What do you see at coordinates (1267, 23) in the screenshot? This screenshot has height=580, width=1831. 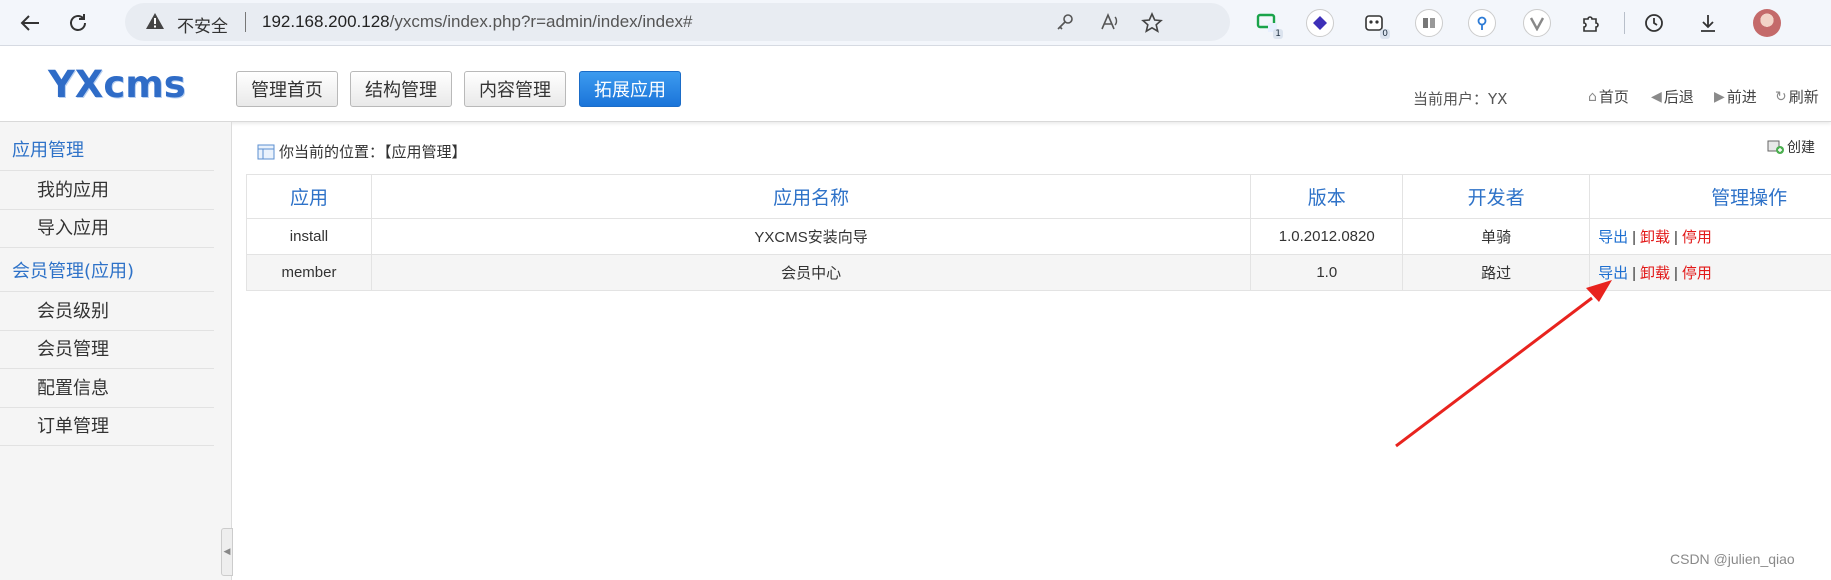 I see `extension-screen-icon: 1` at bounding box center [1267, 23].